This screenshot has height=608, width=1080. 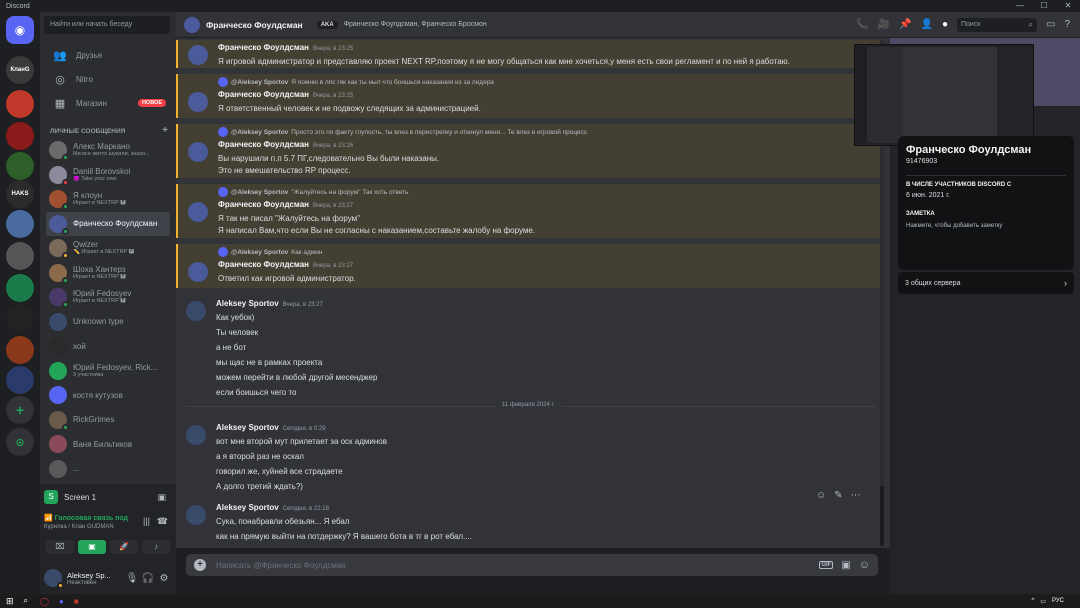 I want to click on discord-home-icon: ◉, so click(x=20, y=30).